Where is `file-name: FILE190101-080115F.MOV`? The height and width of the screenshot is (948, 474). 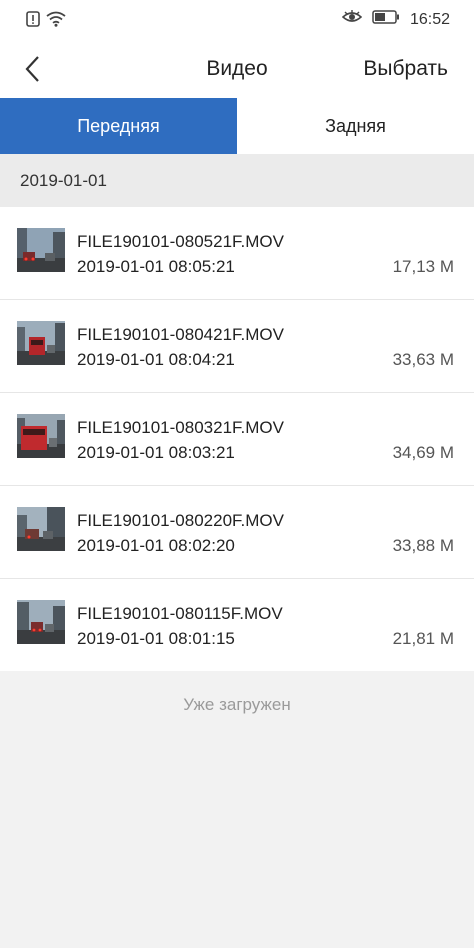 file-name: FILE190101-080115F.MOV is located at coordinates (180, 613).